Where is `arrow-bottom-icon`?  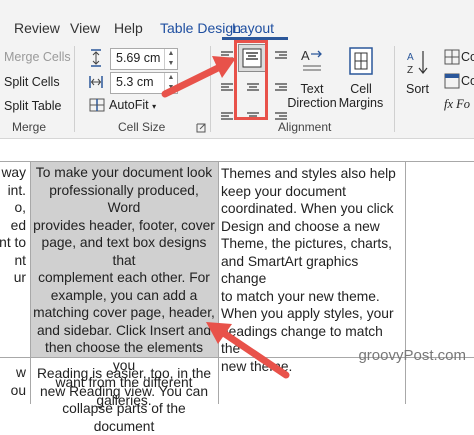 arrow-bottom-icon is located at coordinates (248, 350).